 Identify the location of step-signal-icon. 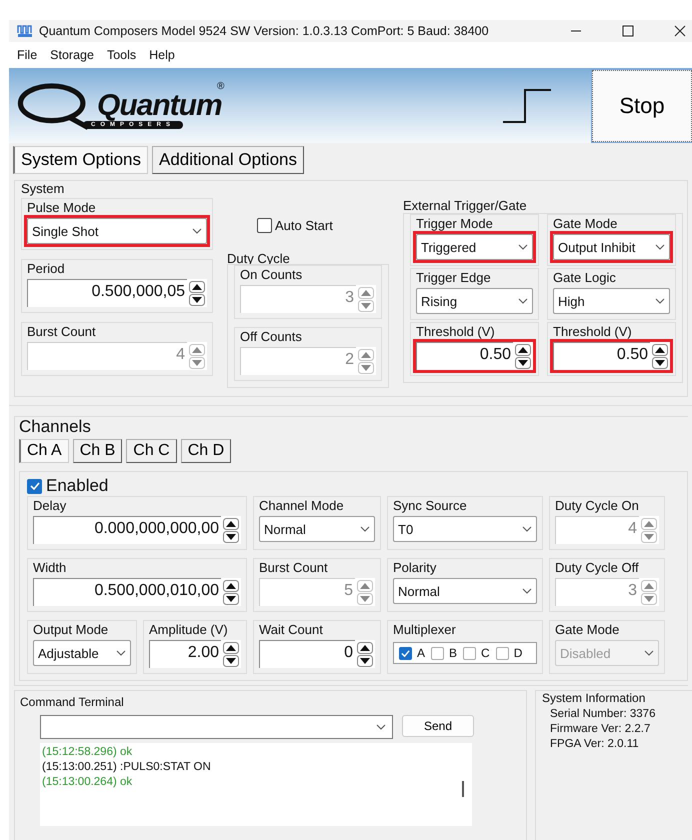
(527, 106).